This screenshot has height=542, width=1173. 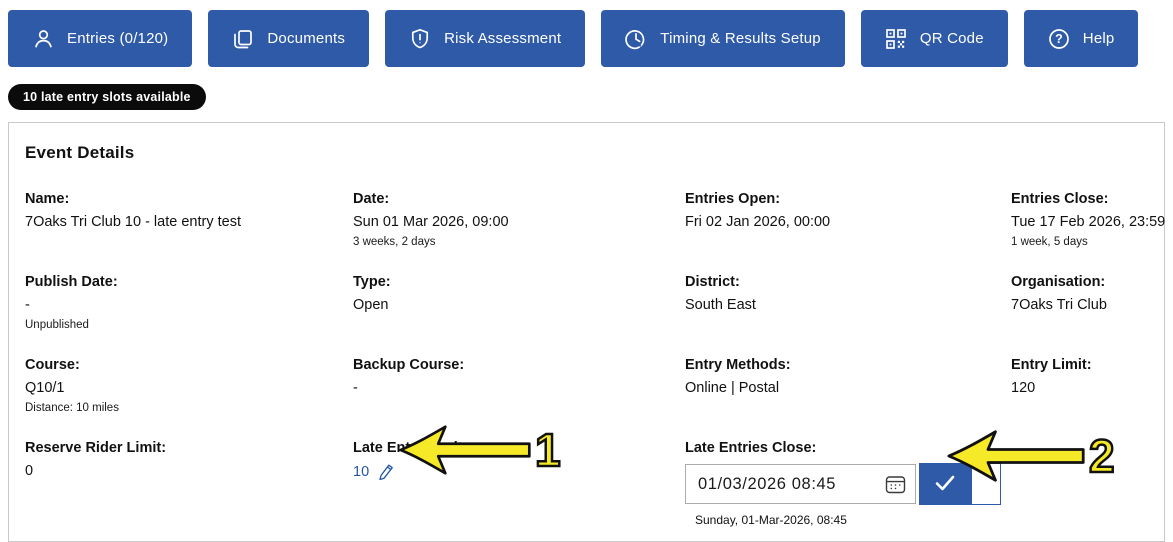 I want to click on field-note: Distance: 10 miles, so click(x=72, y=408).